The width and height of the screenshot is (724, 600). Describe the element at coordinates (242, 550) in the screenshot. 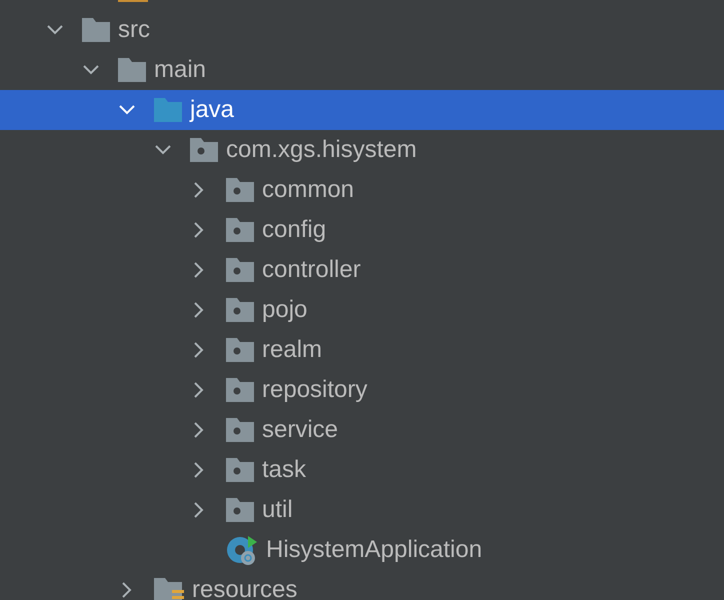

I see `spring-class-icon` at that location.